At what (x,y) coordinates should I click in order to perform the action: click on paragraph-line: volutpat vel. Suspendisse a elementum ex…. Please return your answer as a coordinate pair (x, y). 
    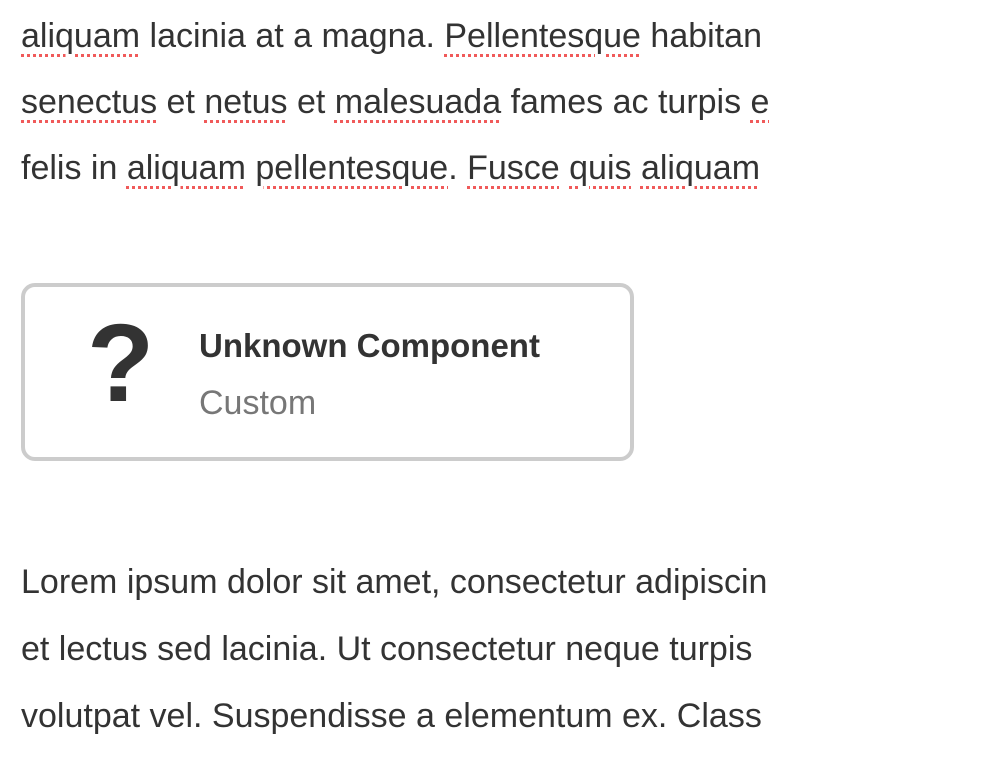
    Looking at the image, I should click on (510, 716).